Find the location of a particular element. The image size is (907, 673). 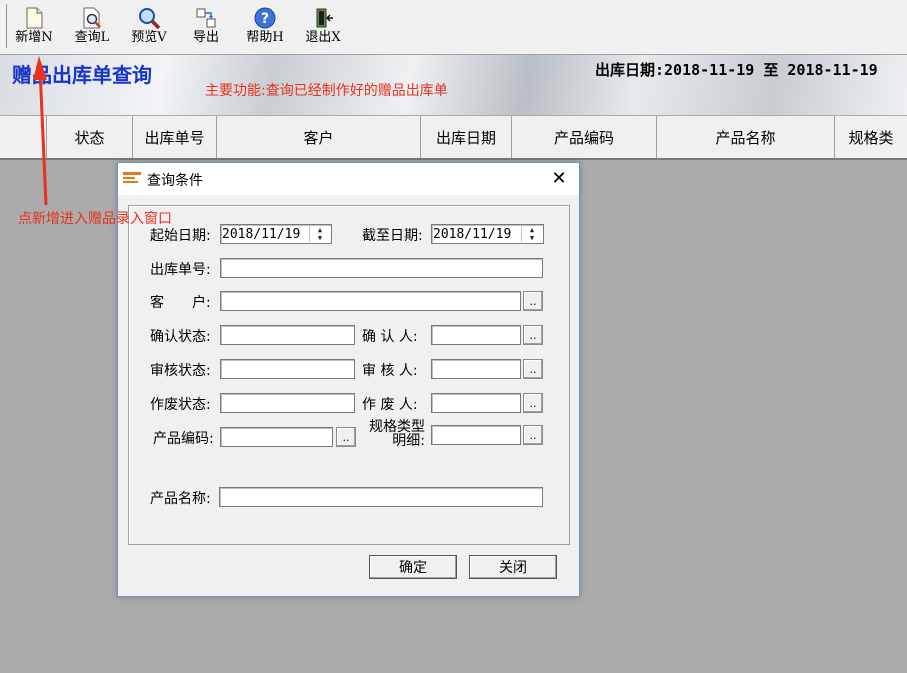

close-button: 关闭 is located at coordinates (513, 567).